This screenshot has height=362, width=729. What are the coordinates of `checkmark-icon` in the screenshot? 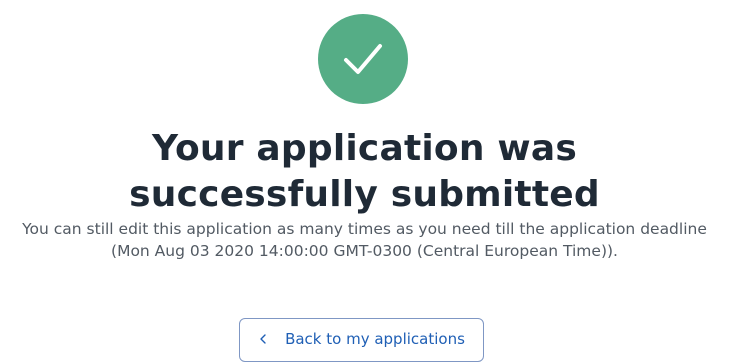 It's located at (363, 59).